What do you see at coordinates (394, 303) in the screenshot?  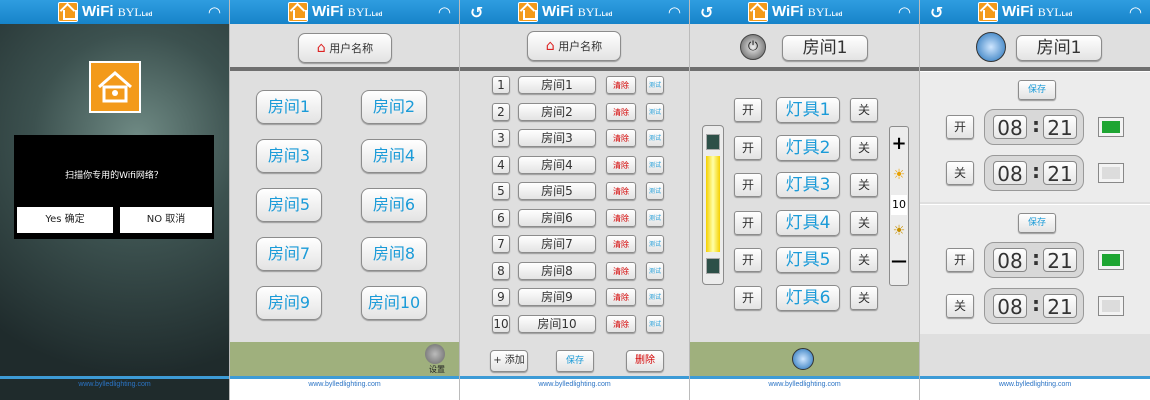 I see `room-button: 房间10` at bounding box center [394, 303].